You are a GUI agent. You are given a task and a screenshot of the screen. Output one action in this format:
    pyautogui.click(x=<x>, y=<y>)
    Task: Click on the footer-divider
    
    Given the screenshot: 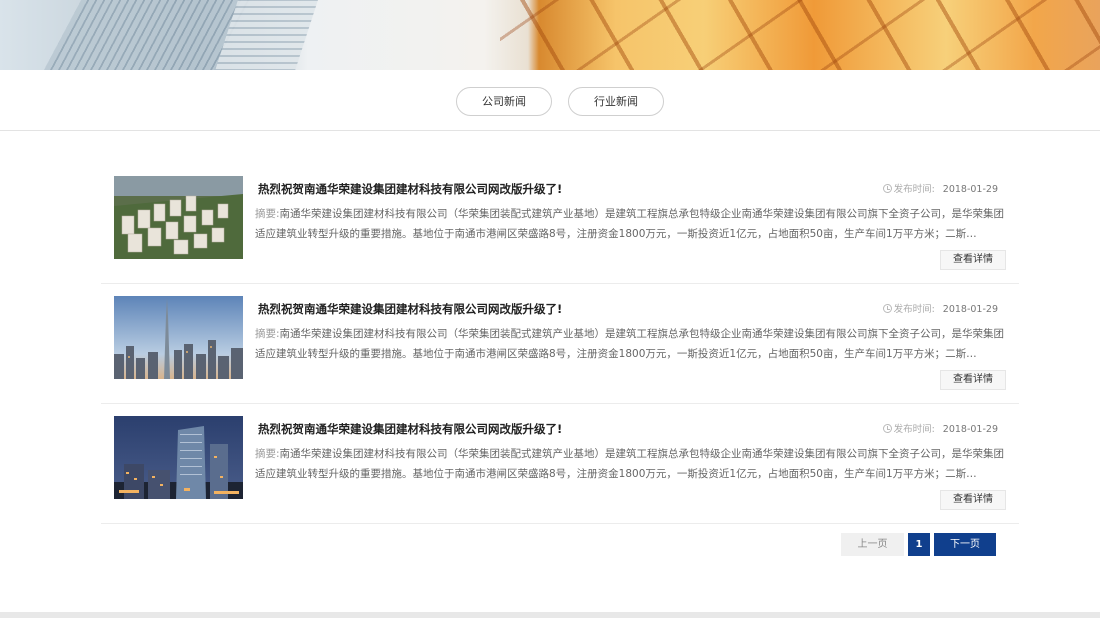 What is the action you would take?
    pyautogui.click(x=550, y=615)
    